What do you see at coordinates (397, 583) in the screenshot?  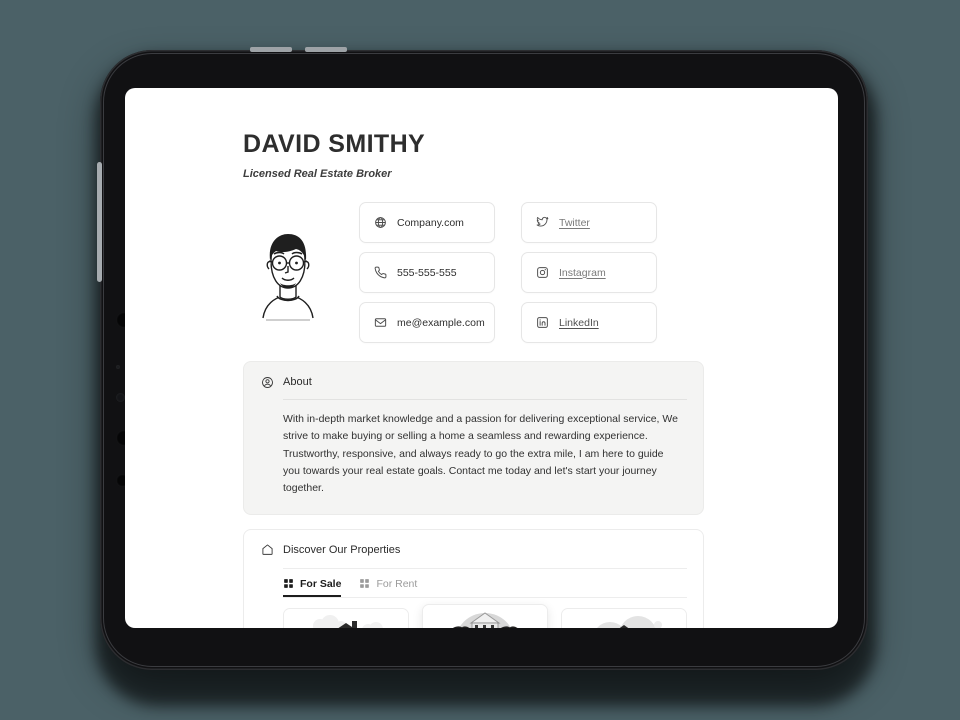 I see `tab-label-for-rent: For Rent` at bounding box center [397, 583].